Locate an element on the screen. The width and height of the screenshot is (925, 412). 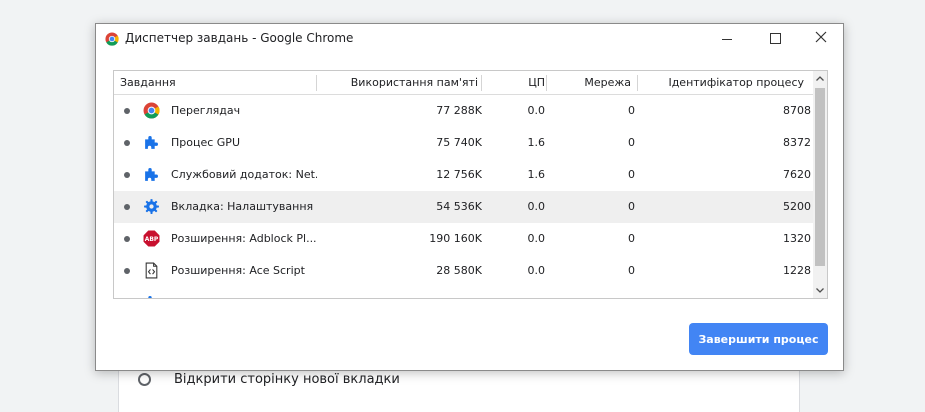
scroll-up-icon is located at coordinates (820, 79).